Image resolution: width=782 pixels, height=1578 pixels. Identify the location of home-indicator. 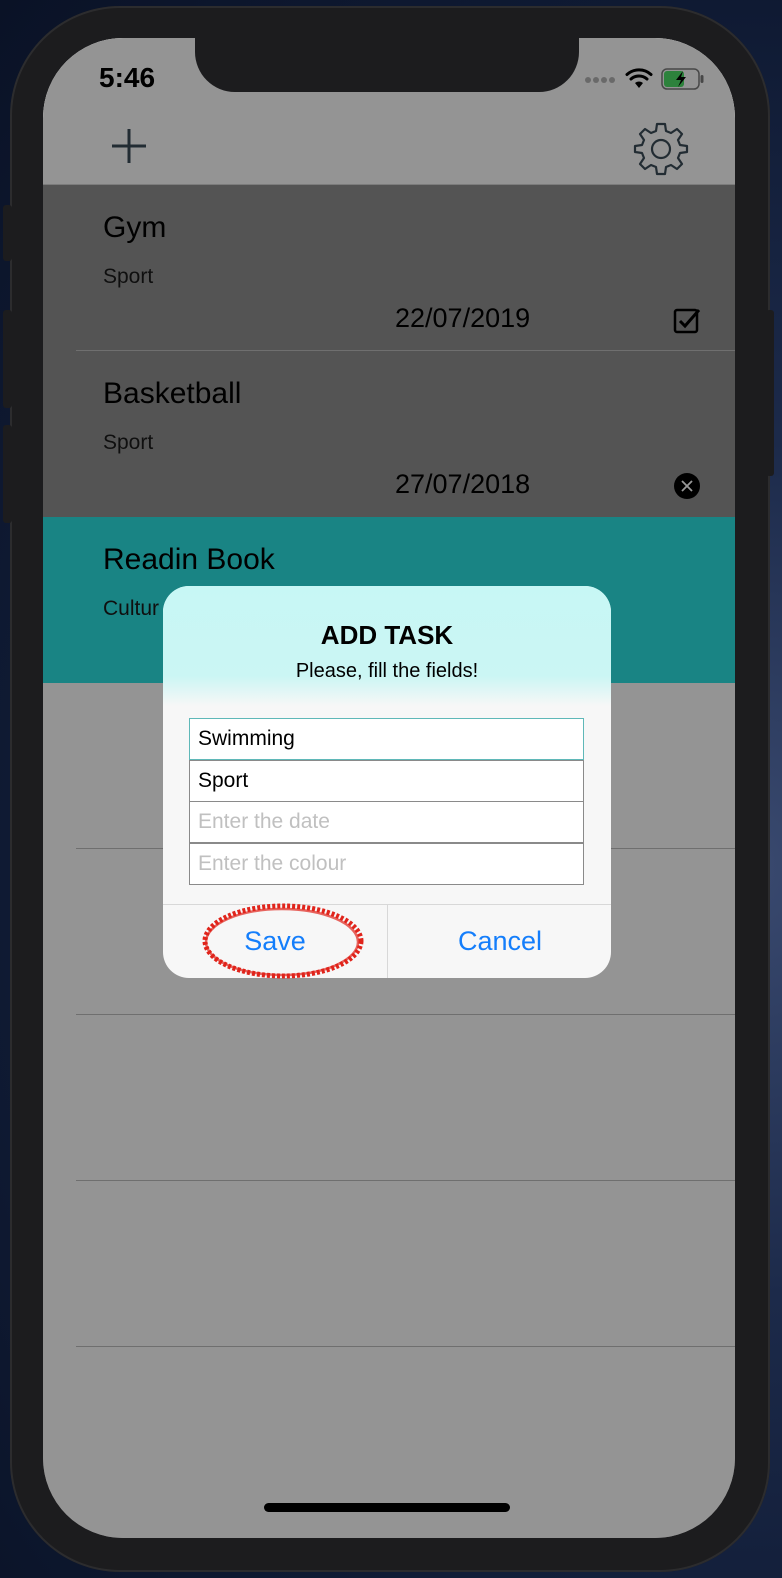
(387, 1507).